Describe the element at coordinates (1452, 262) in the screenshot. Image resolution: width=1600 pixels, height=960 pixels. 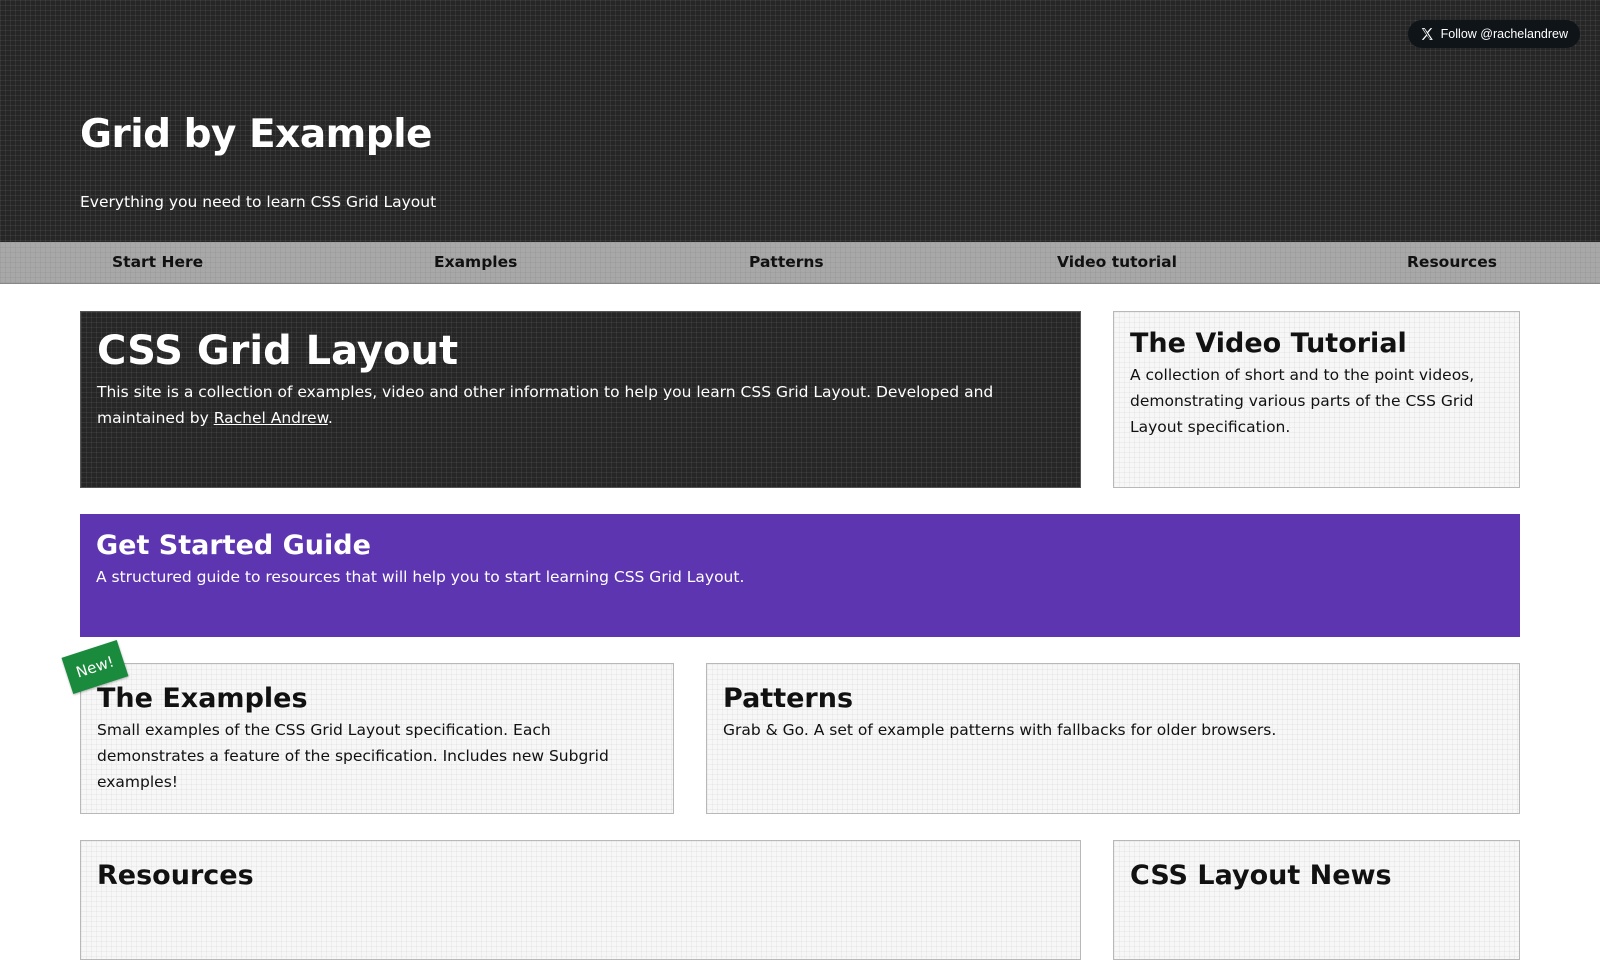
I see `nav-resources: Resources` at that location.